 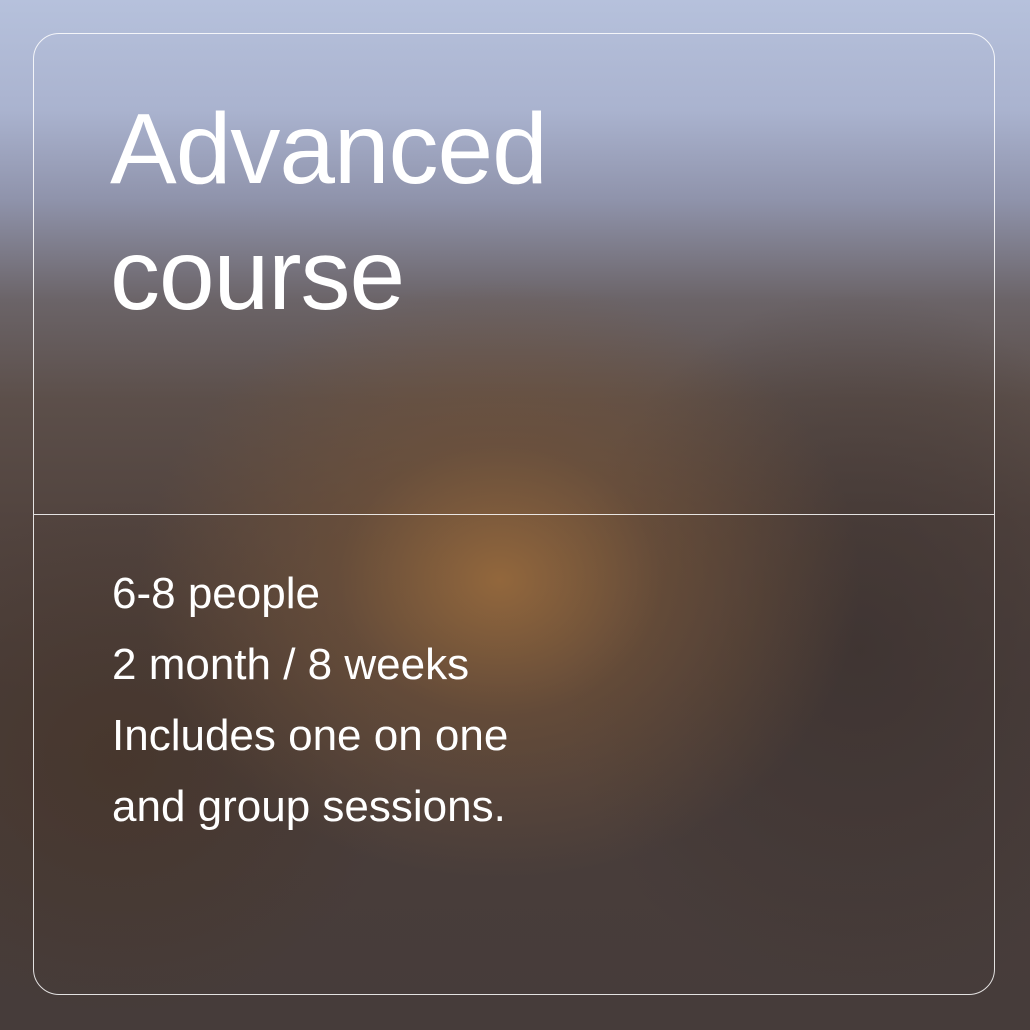 What do you see at coordinates (309, 806) in the screenshot?
I see `detail-sessions: and group sessions.` at bounding box center [309, 806].